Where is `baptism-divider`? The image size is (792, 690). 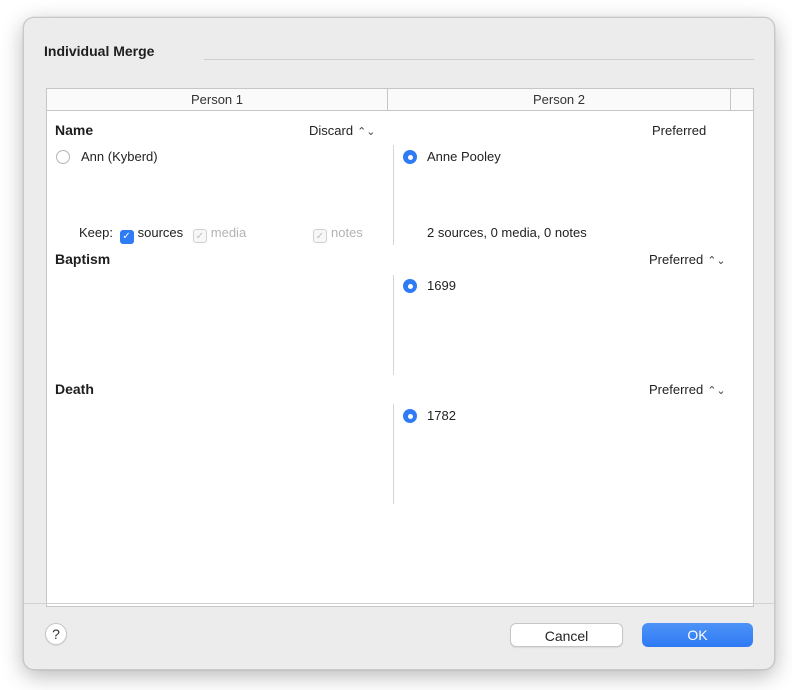 baptism-divider is located at coordinates (393, 325).